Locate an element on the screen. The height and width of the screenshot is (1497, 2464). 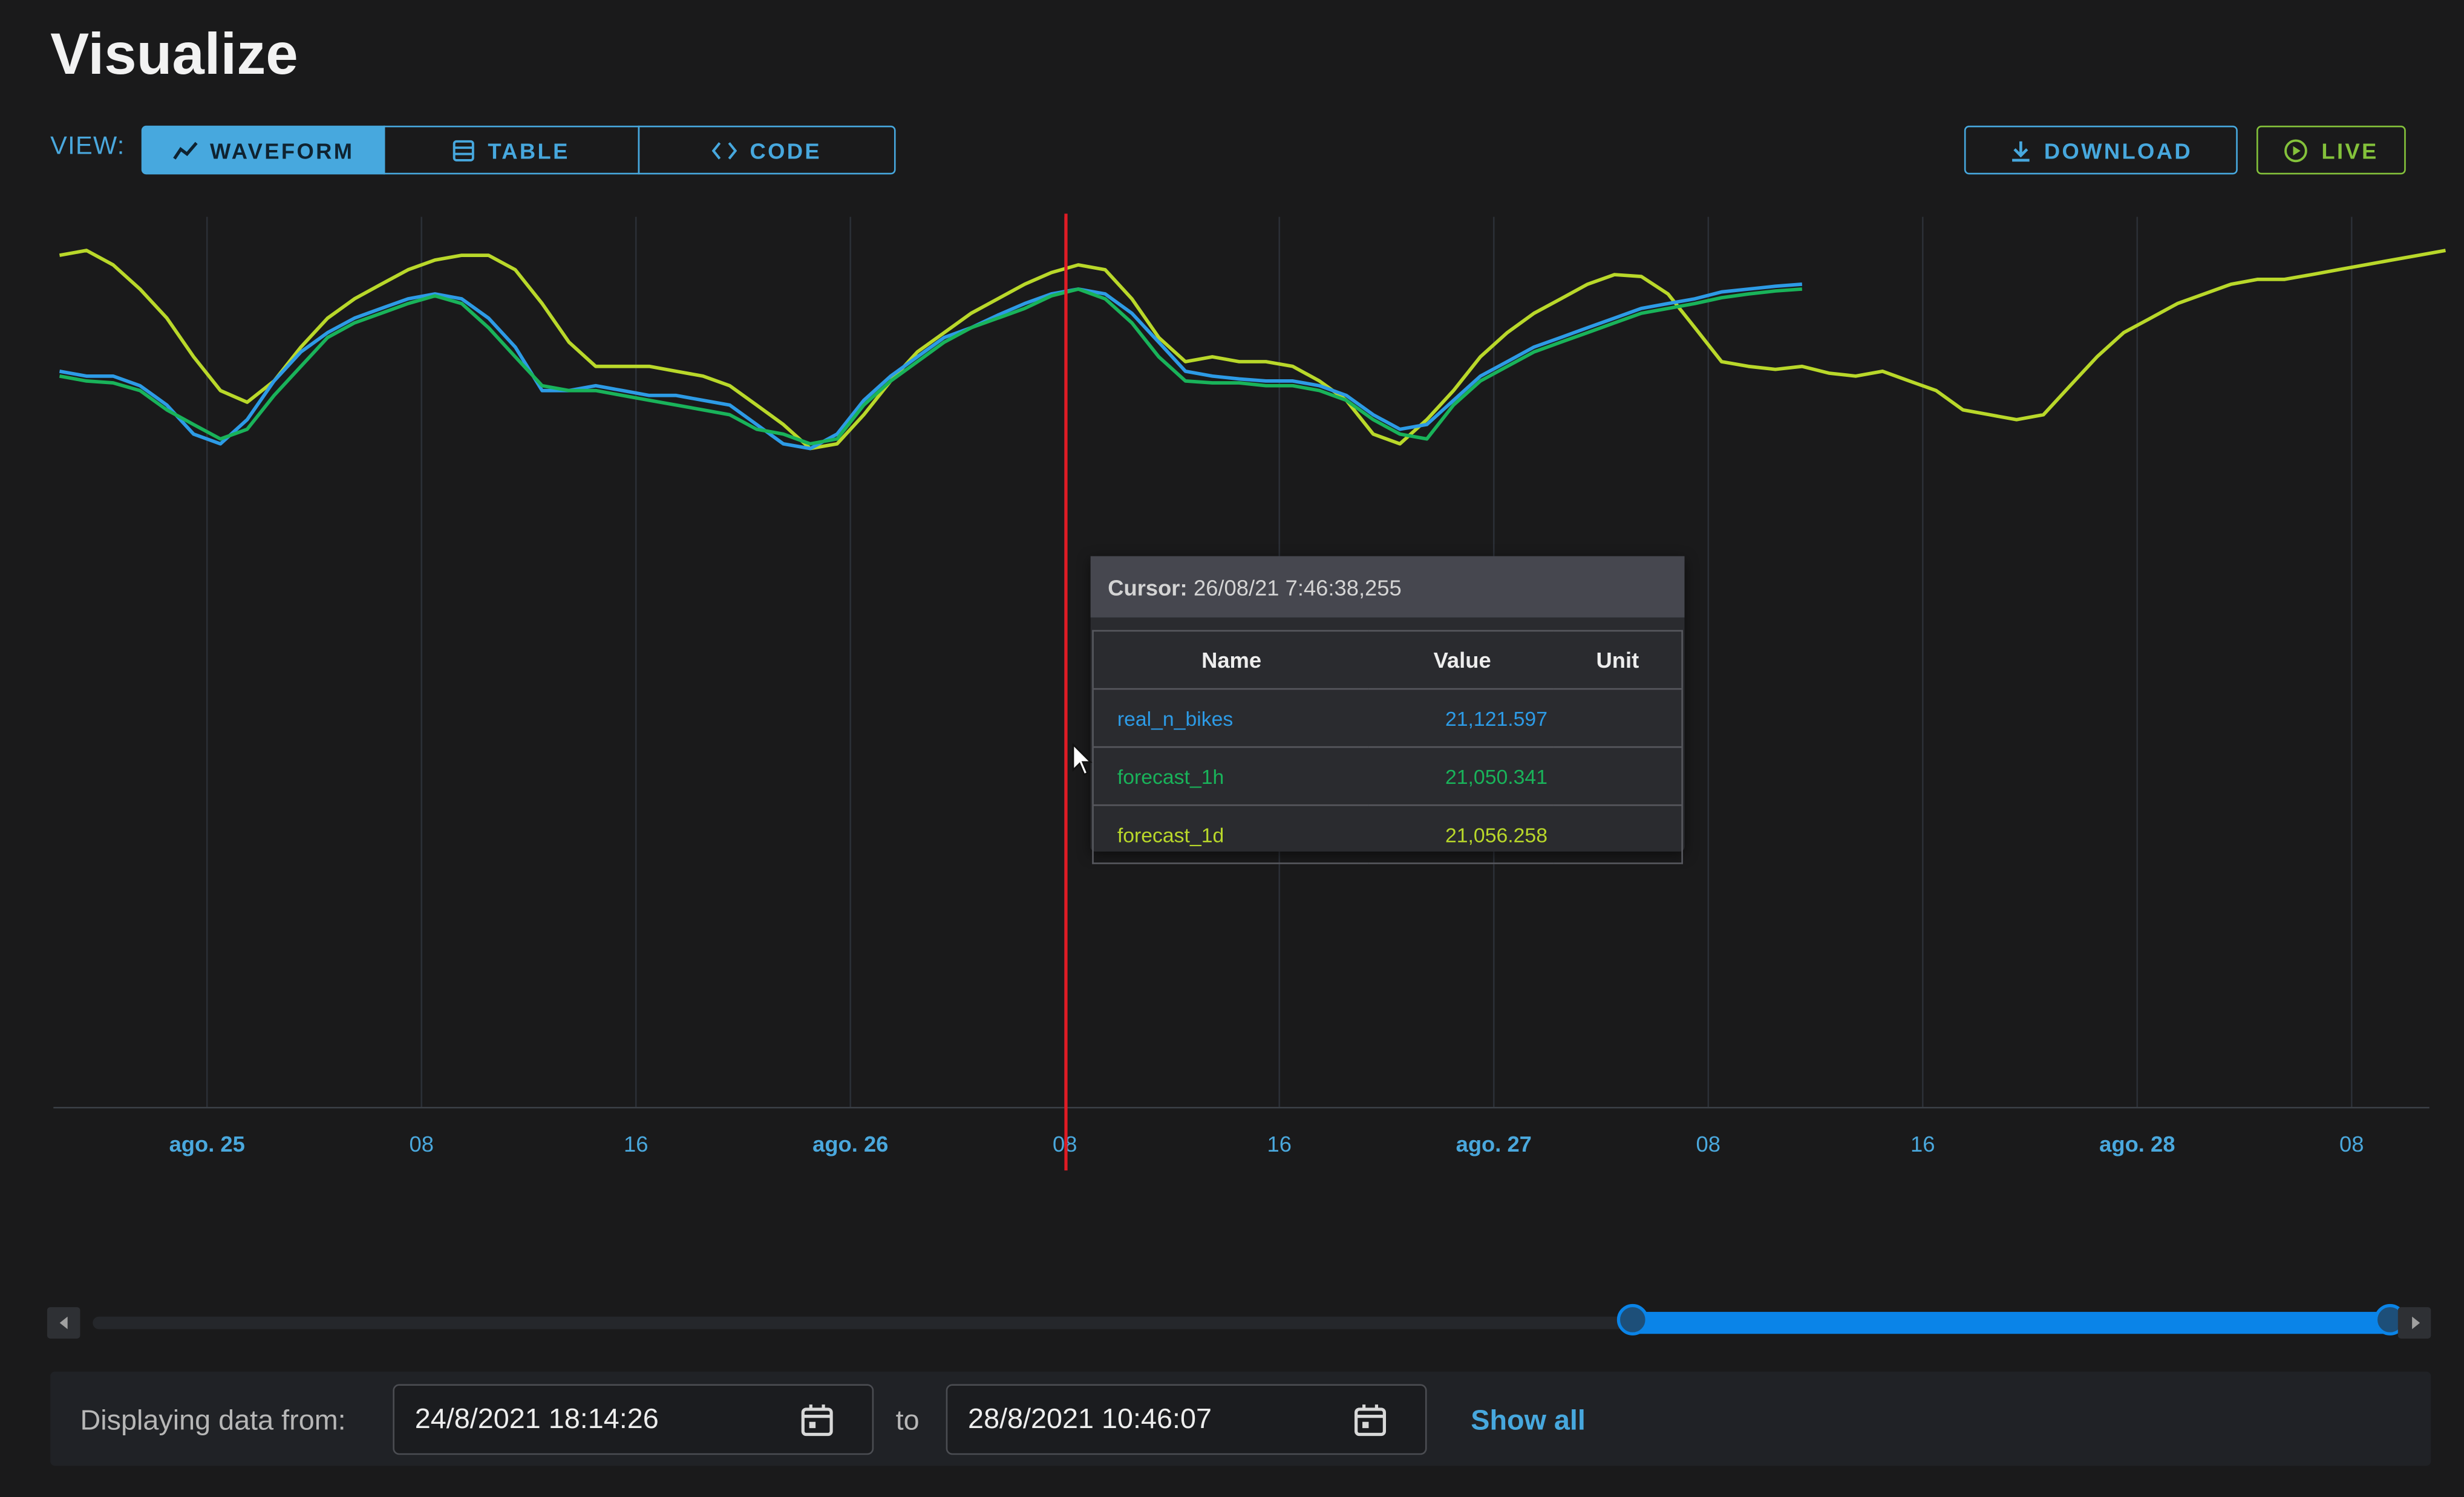
range-label: Displaying data from: is located at coordinates (213, 1420).